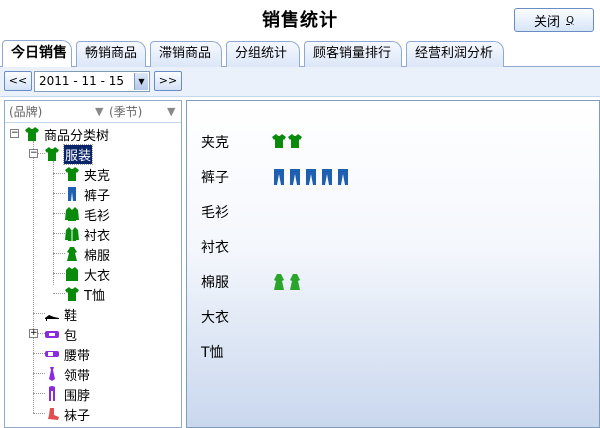 The image size is (600, 428). What do you see at coordinates (78, 154) in the screenshot?
I see `tree-node-label: 服装` at bounding box center [78, 154].